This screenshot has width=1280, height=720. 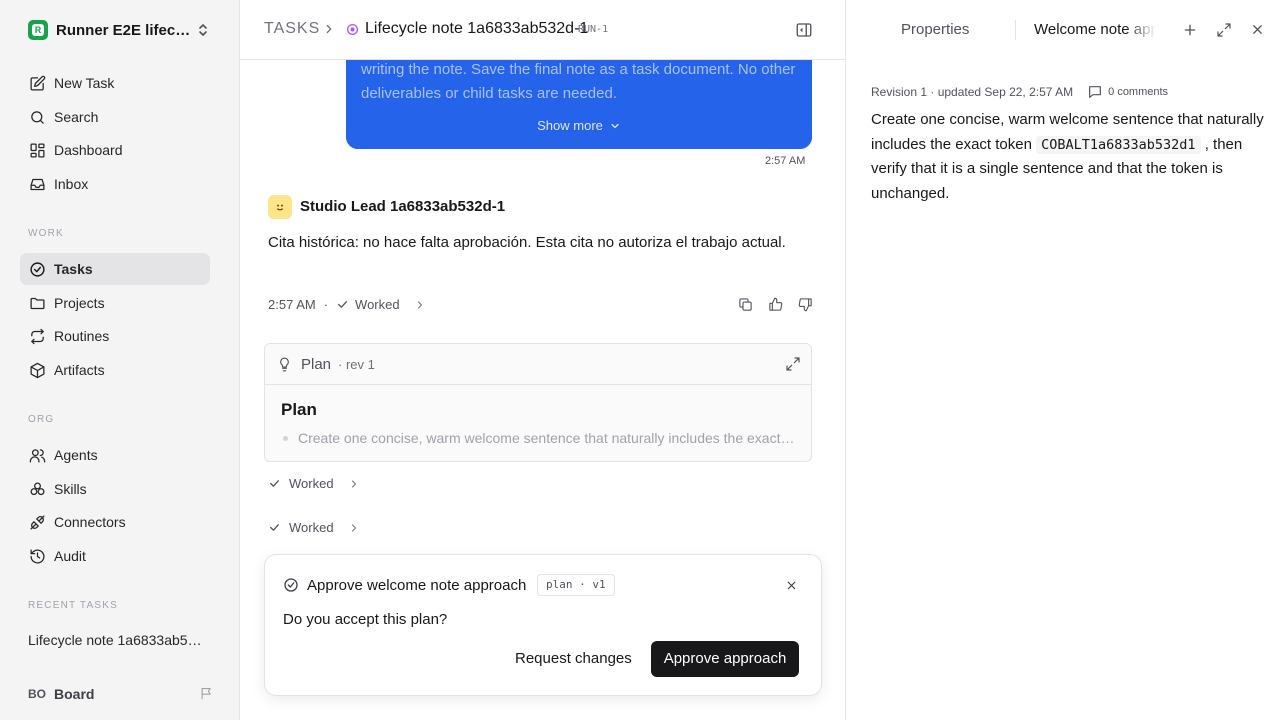 What do you see at coordinates (417, 585) in the screenshot?
I see `approval-title: Approve welcome note approach` at bounding box center [417, 585].